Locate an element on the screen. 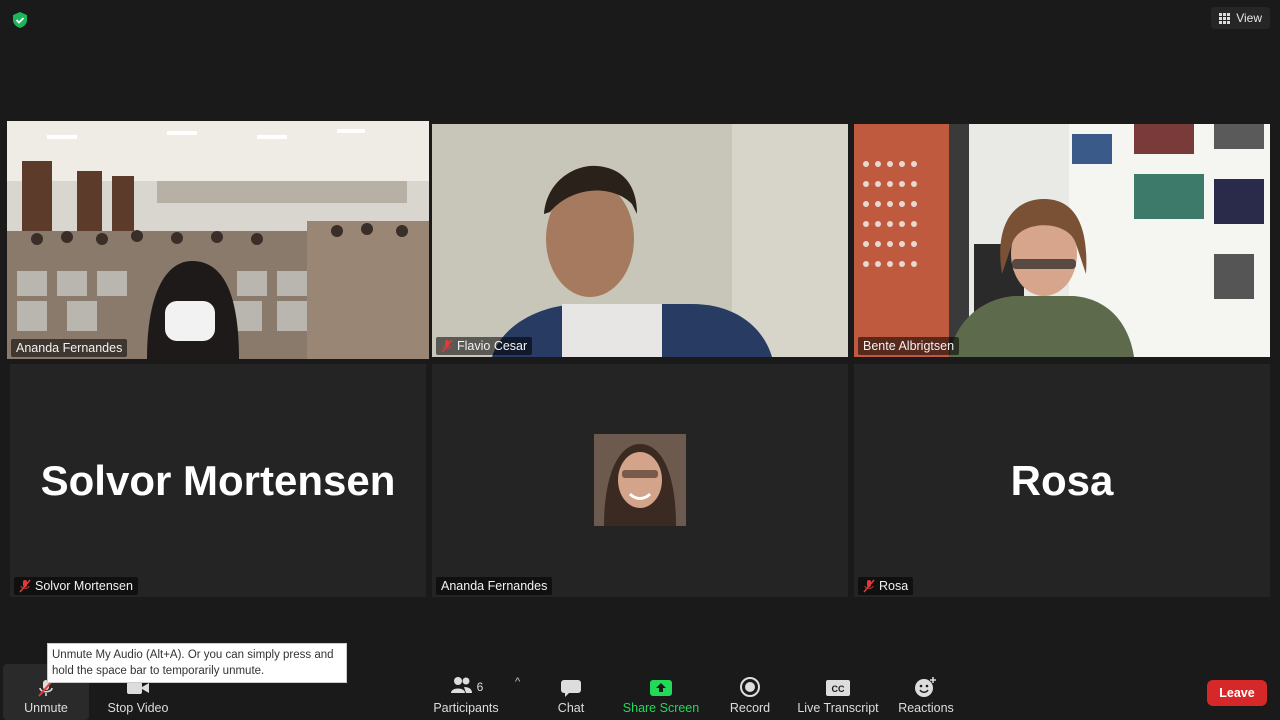  flavio-video is located at coordinates (640, 240).